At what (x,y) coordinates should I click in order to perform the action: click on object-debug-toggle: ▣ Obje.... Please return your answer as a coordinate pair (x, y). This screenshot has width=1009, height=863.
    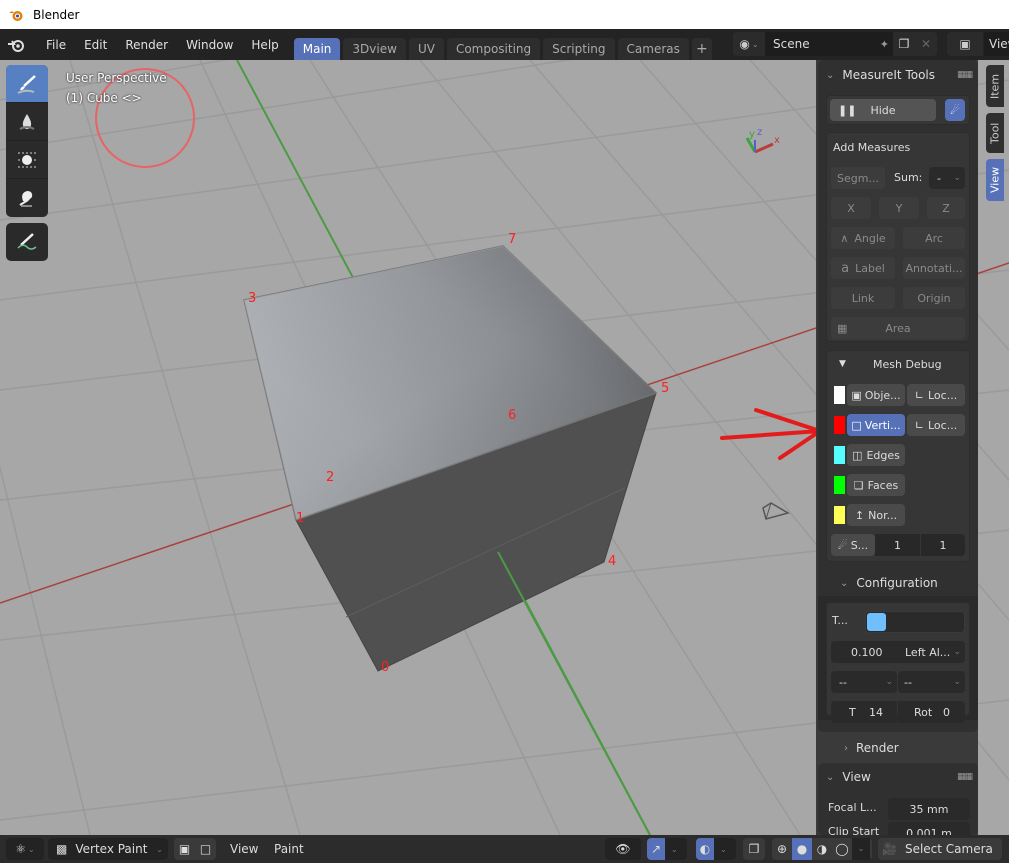
    Looking at the image, I should click on (876, 395).